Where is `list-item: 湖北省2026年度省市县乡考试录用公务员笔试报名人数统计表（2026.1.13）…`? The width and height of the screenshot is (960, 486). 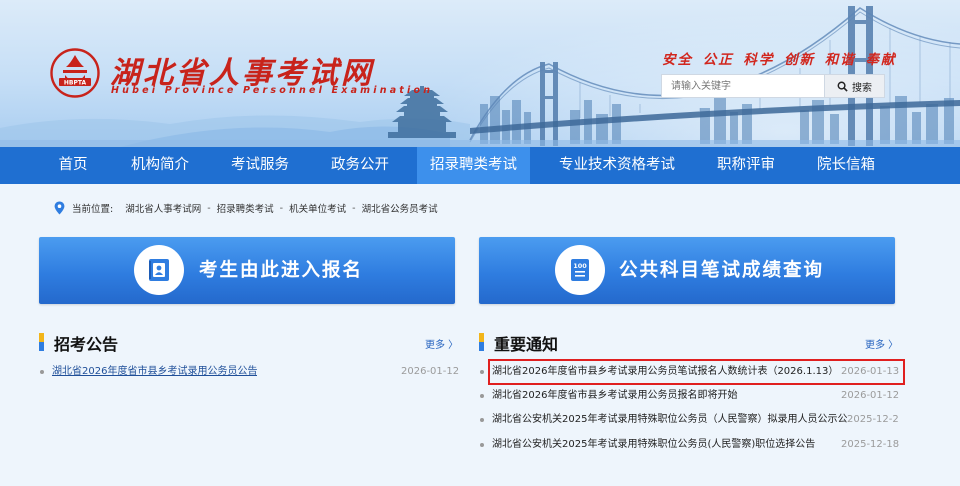
list-item: 湖北省2026年度省市县乡考试录用公务员笔试报名人数统计表（2026.1.13）… is located at coordinates (689, 372).